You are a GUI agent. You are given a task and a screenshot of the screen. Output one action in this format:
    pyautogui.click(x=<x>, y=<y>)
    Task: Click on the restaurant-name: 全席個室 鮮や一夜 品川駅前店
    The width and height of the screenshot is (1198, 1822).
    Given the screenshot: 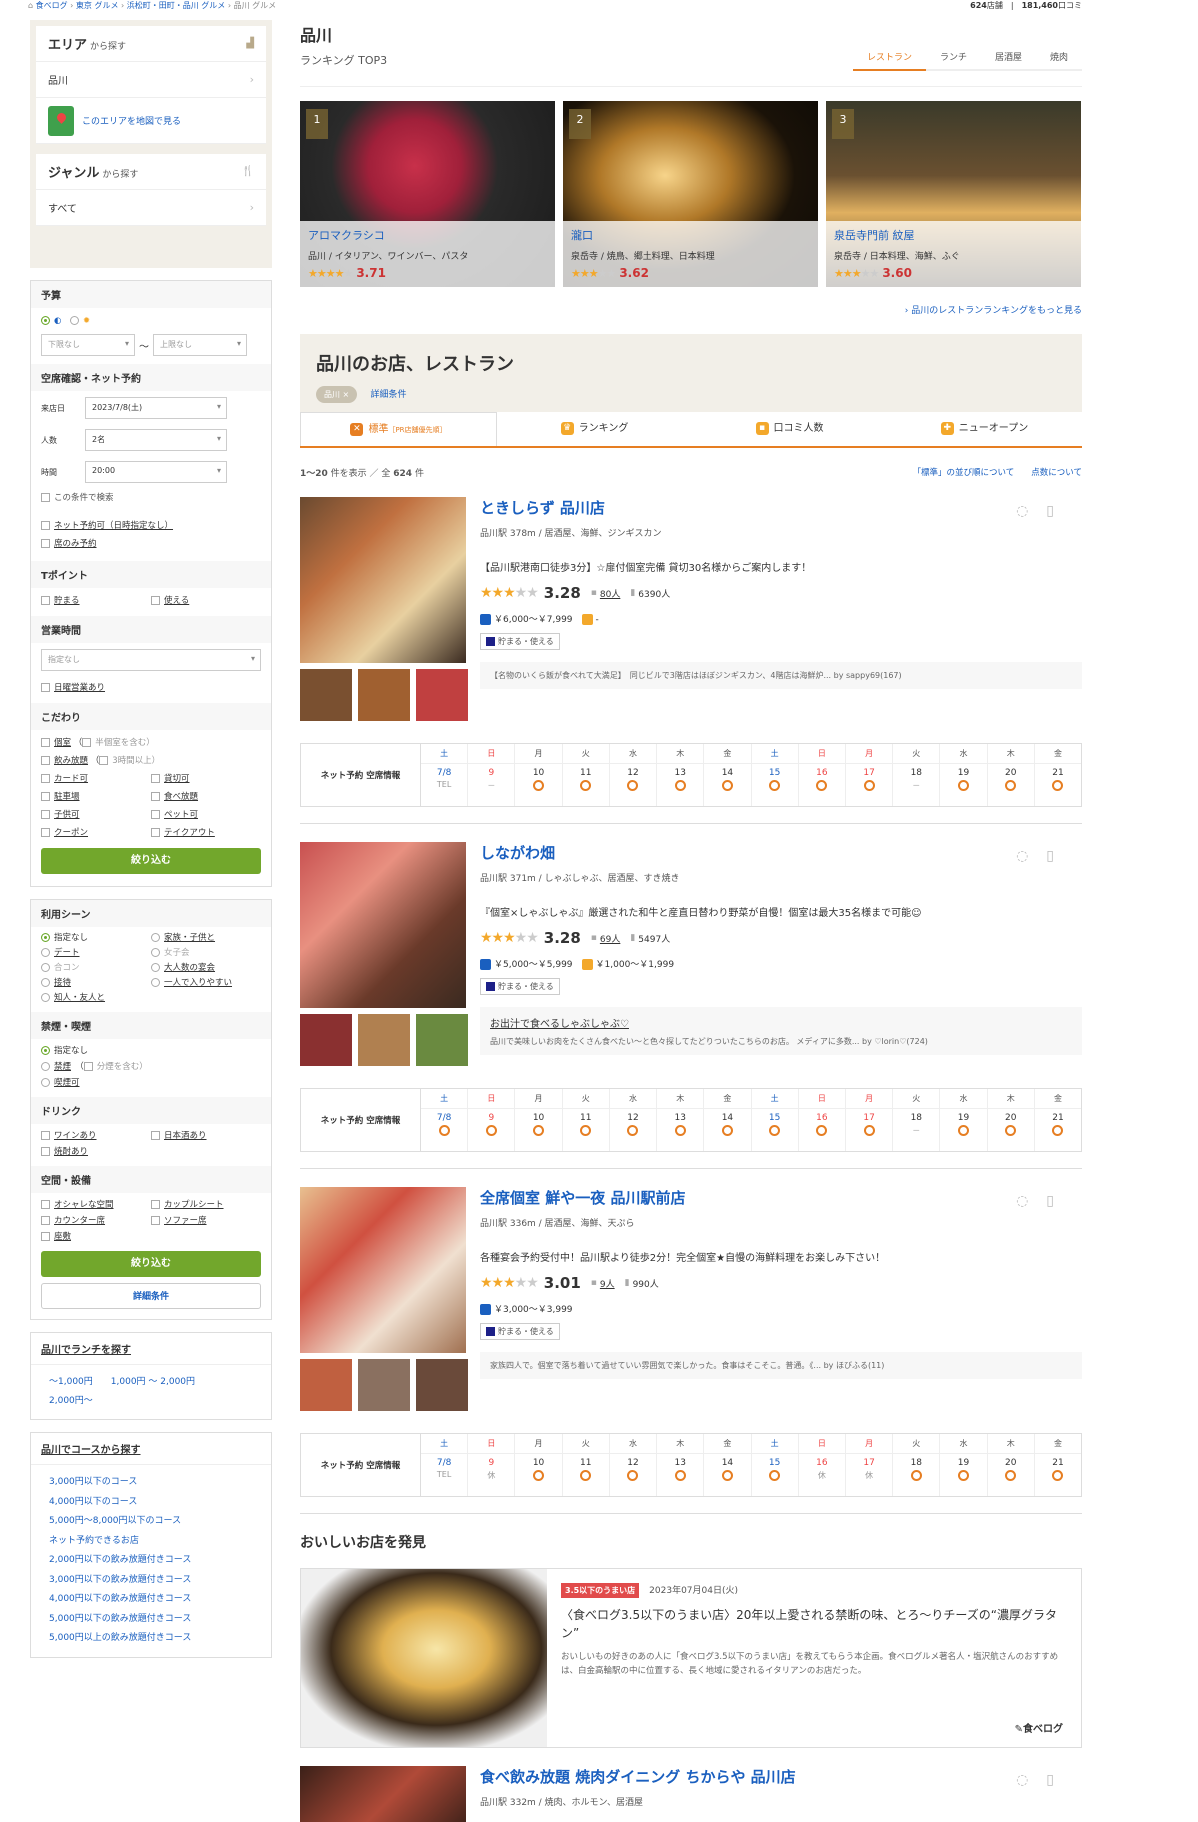 What is the action you would take?
    pyautogui.click(x=781, y=1197)
    